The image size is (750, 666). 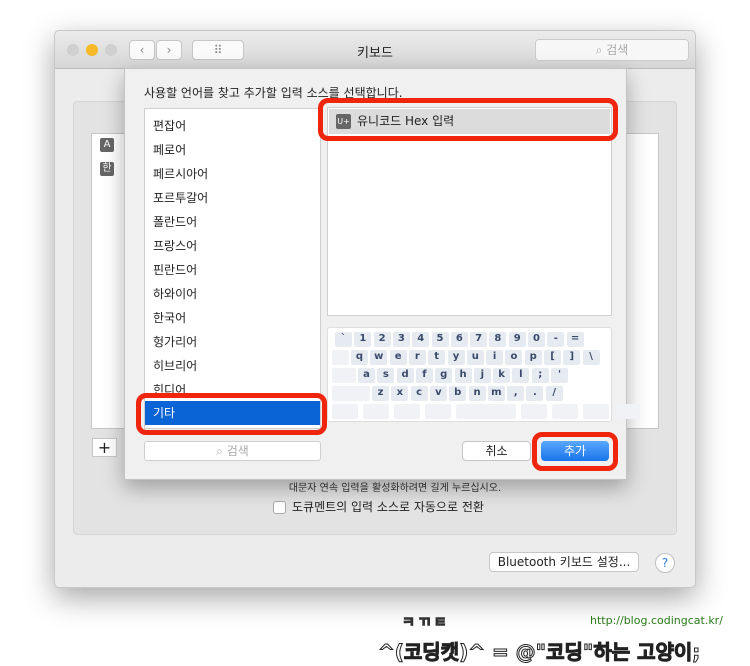 What do you see at coordinates (521, 375) in the screenshot?
I see `key: l` at bounding box center [521, 375].